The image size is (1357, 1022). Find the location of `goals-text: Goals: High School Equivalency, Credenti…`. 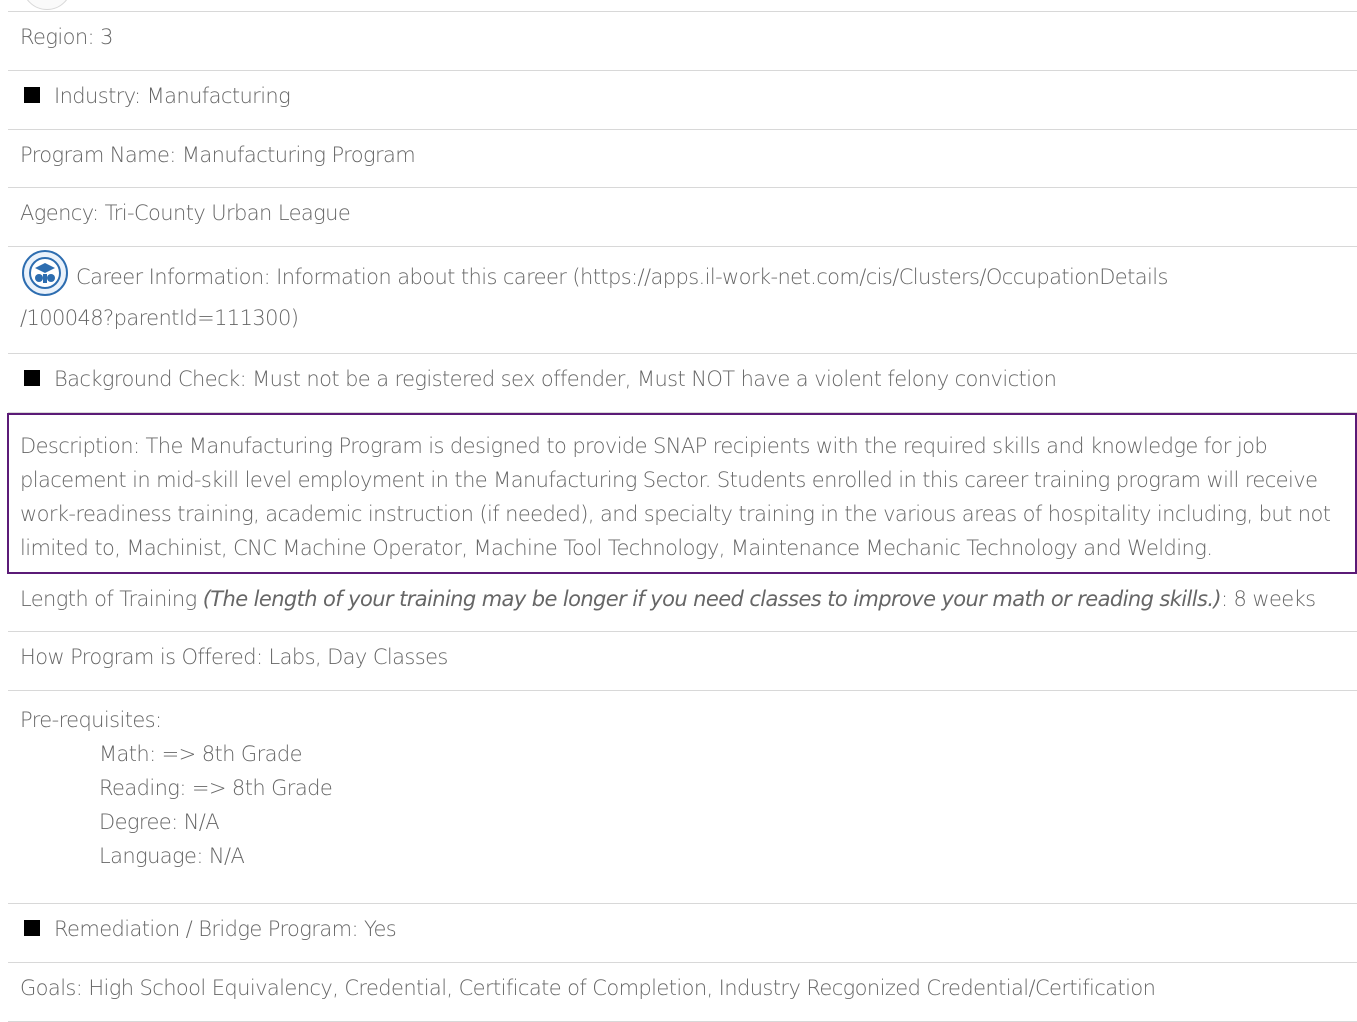

goals-text: Goals: High School Equivalency, Credenti… is located at coordinates (588, 988).